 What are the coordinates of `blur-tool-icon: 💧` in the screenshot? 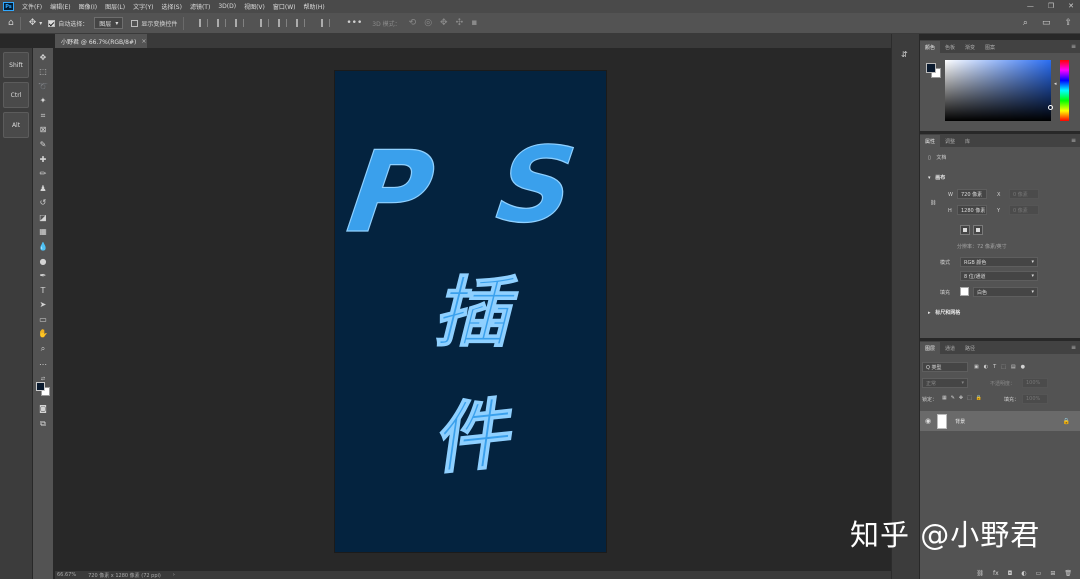 It's located at (43, 247).